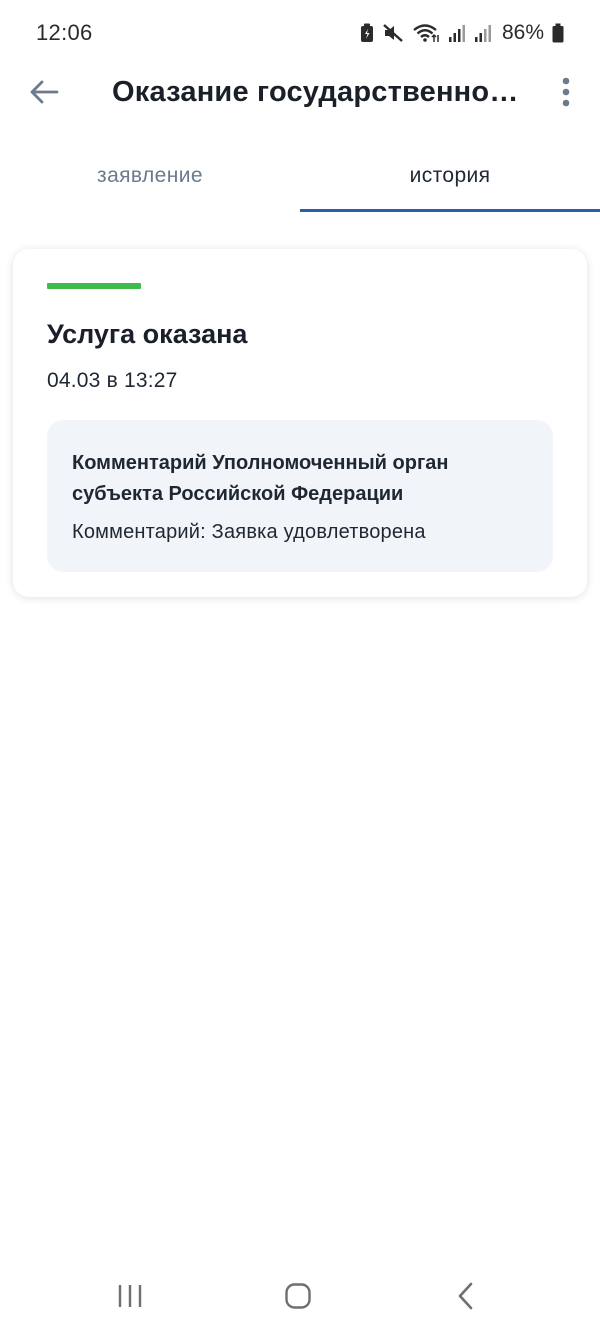 This screenshot has width=600, height=1332. What do you see at coordinates (150, 176) in the screenshot?
I see `tab-application: заявление` at bounding box center [150, 176].